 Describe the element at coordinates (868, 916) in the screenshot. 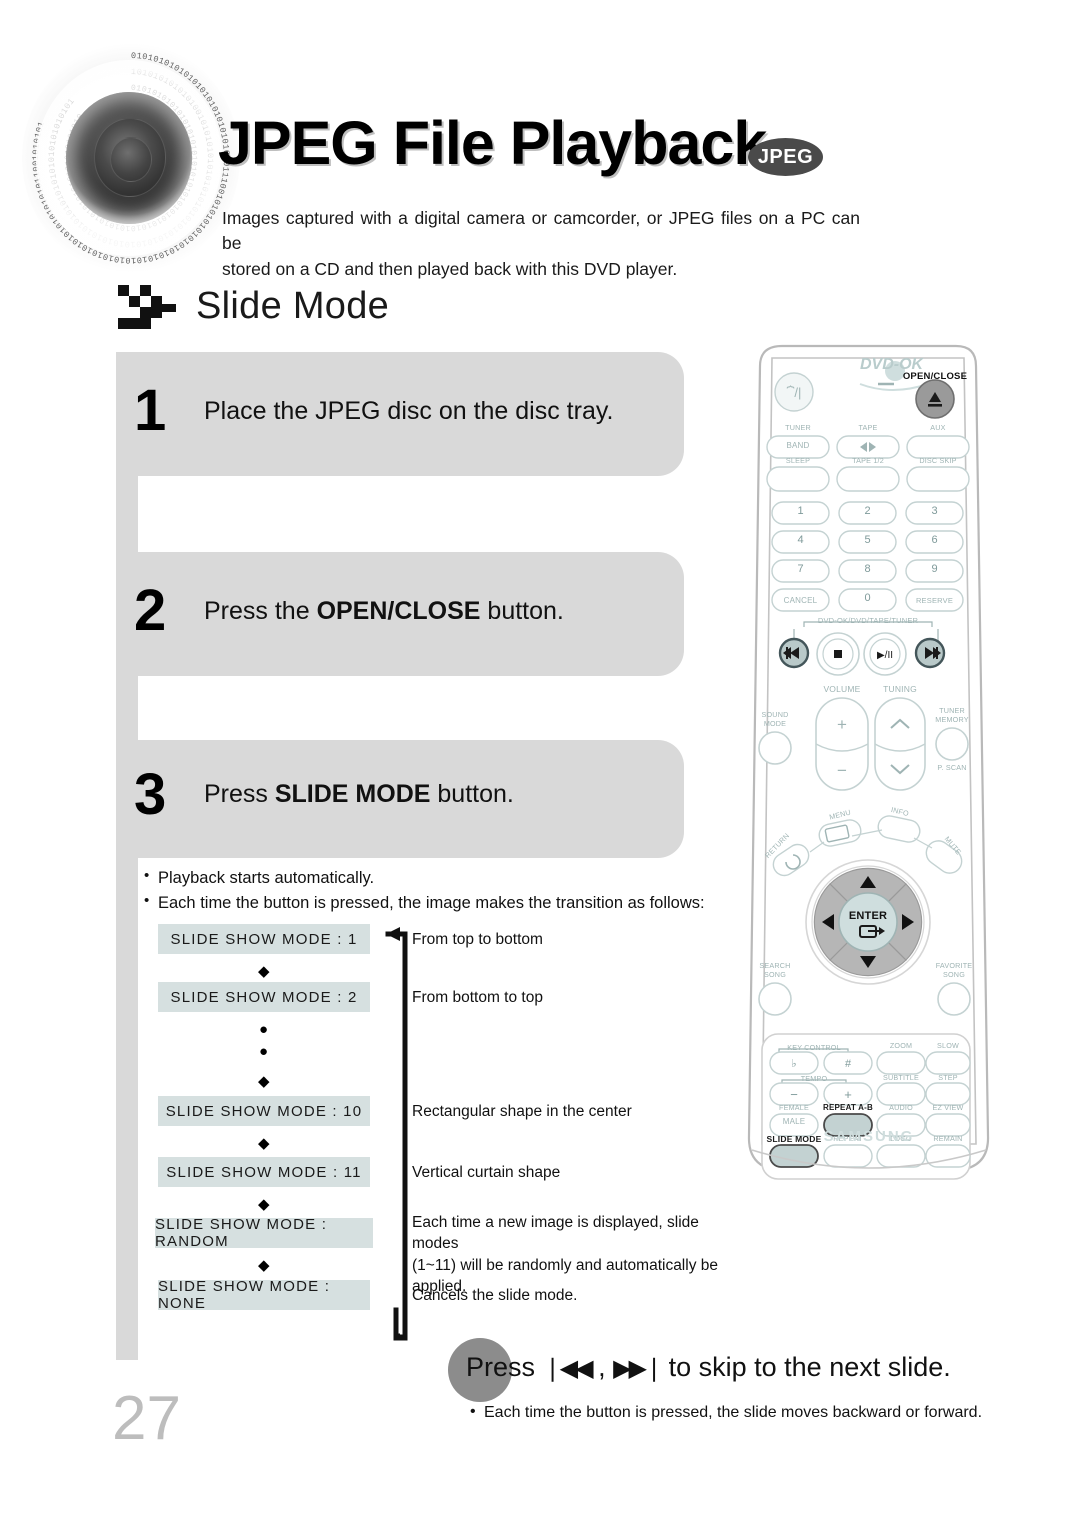

I see `remote-label-enter: ENTER` at that location.